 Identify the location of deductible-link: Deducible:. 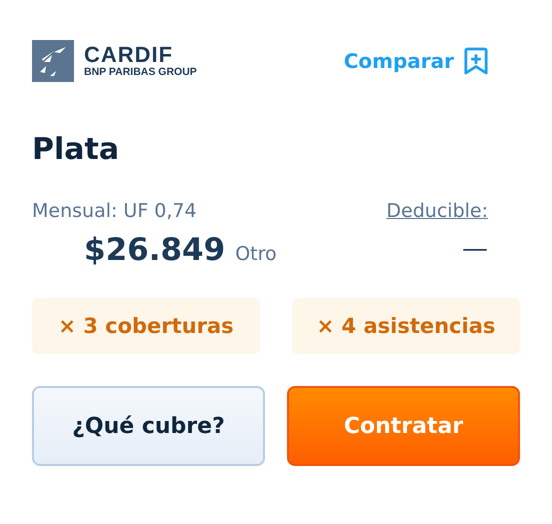
(437, 211).